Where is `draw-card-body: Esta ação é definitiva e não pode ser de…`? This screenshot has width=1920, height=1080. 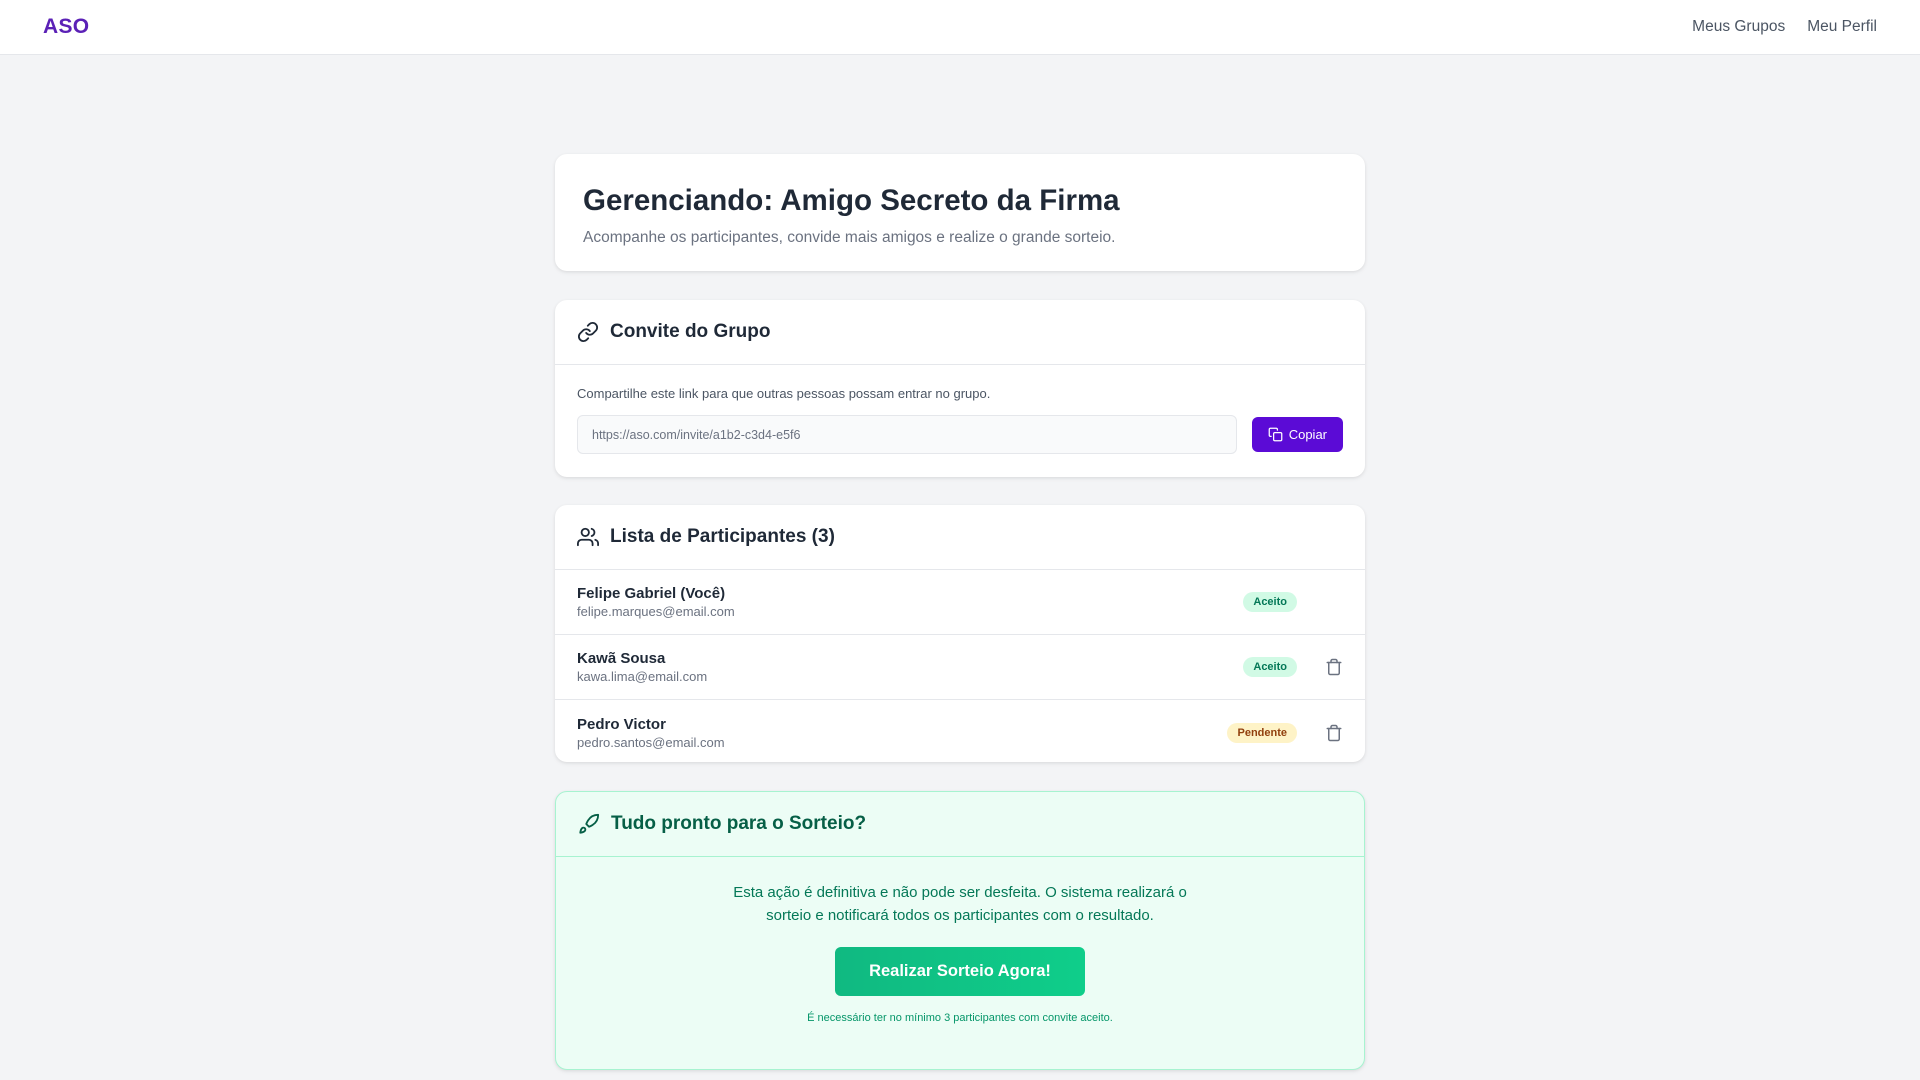 draw-card-body: Esta ação é definitiva e não pode ser de… is located at coordinates (960, 952).